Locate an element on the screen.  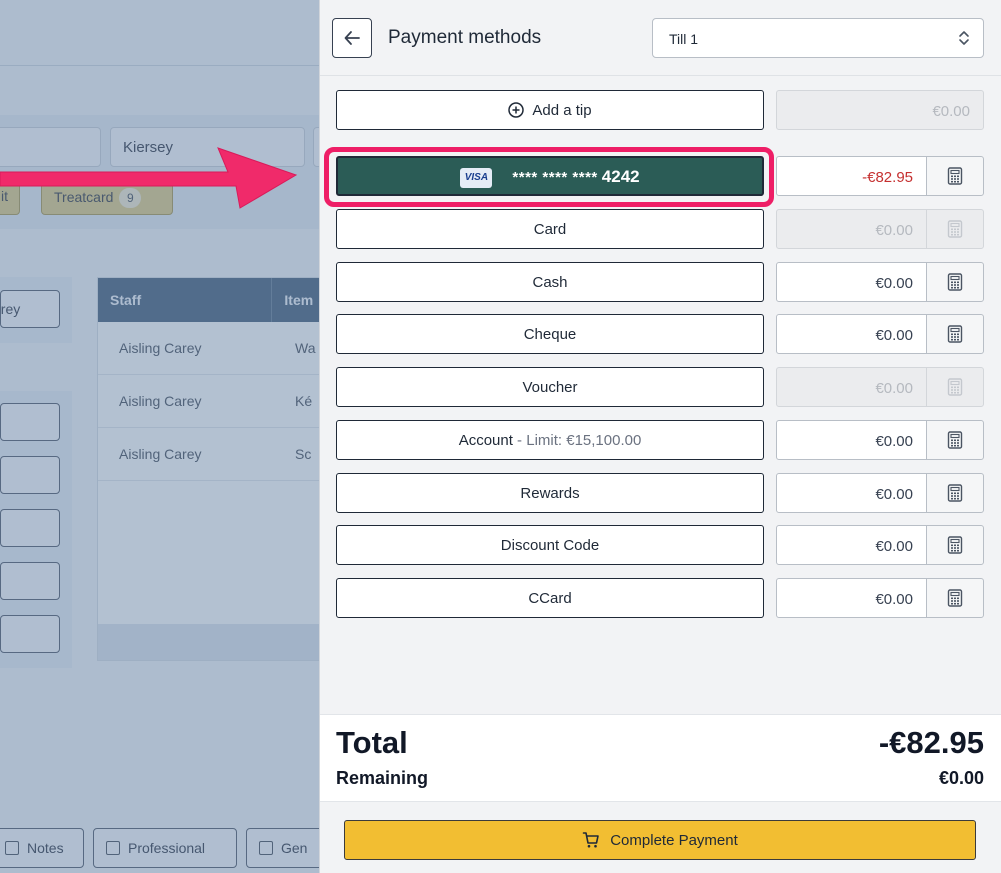
method-sublabel: - Limit: €15,100.00 is located at coordinates (577, 440).